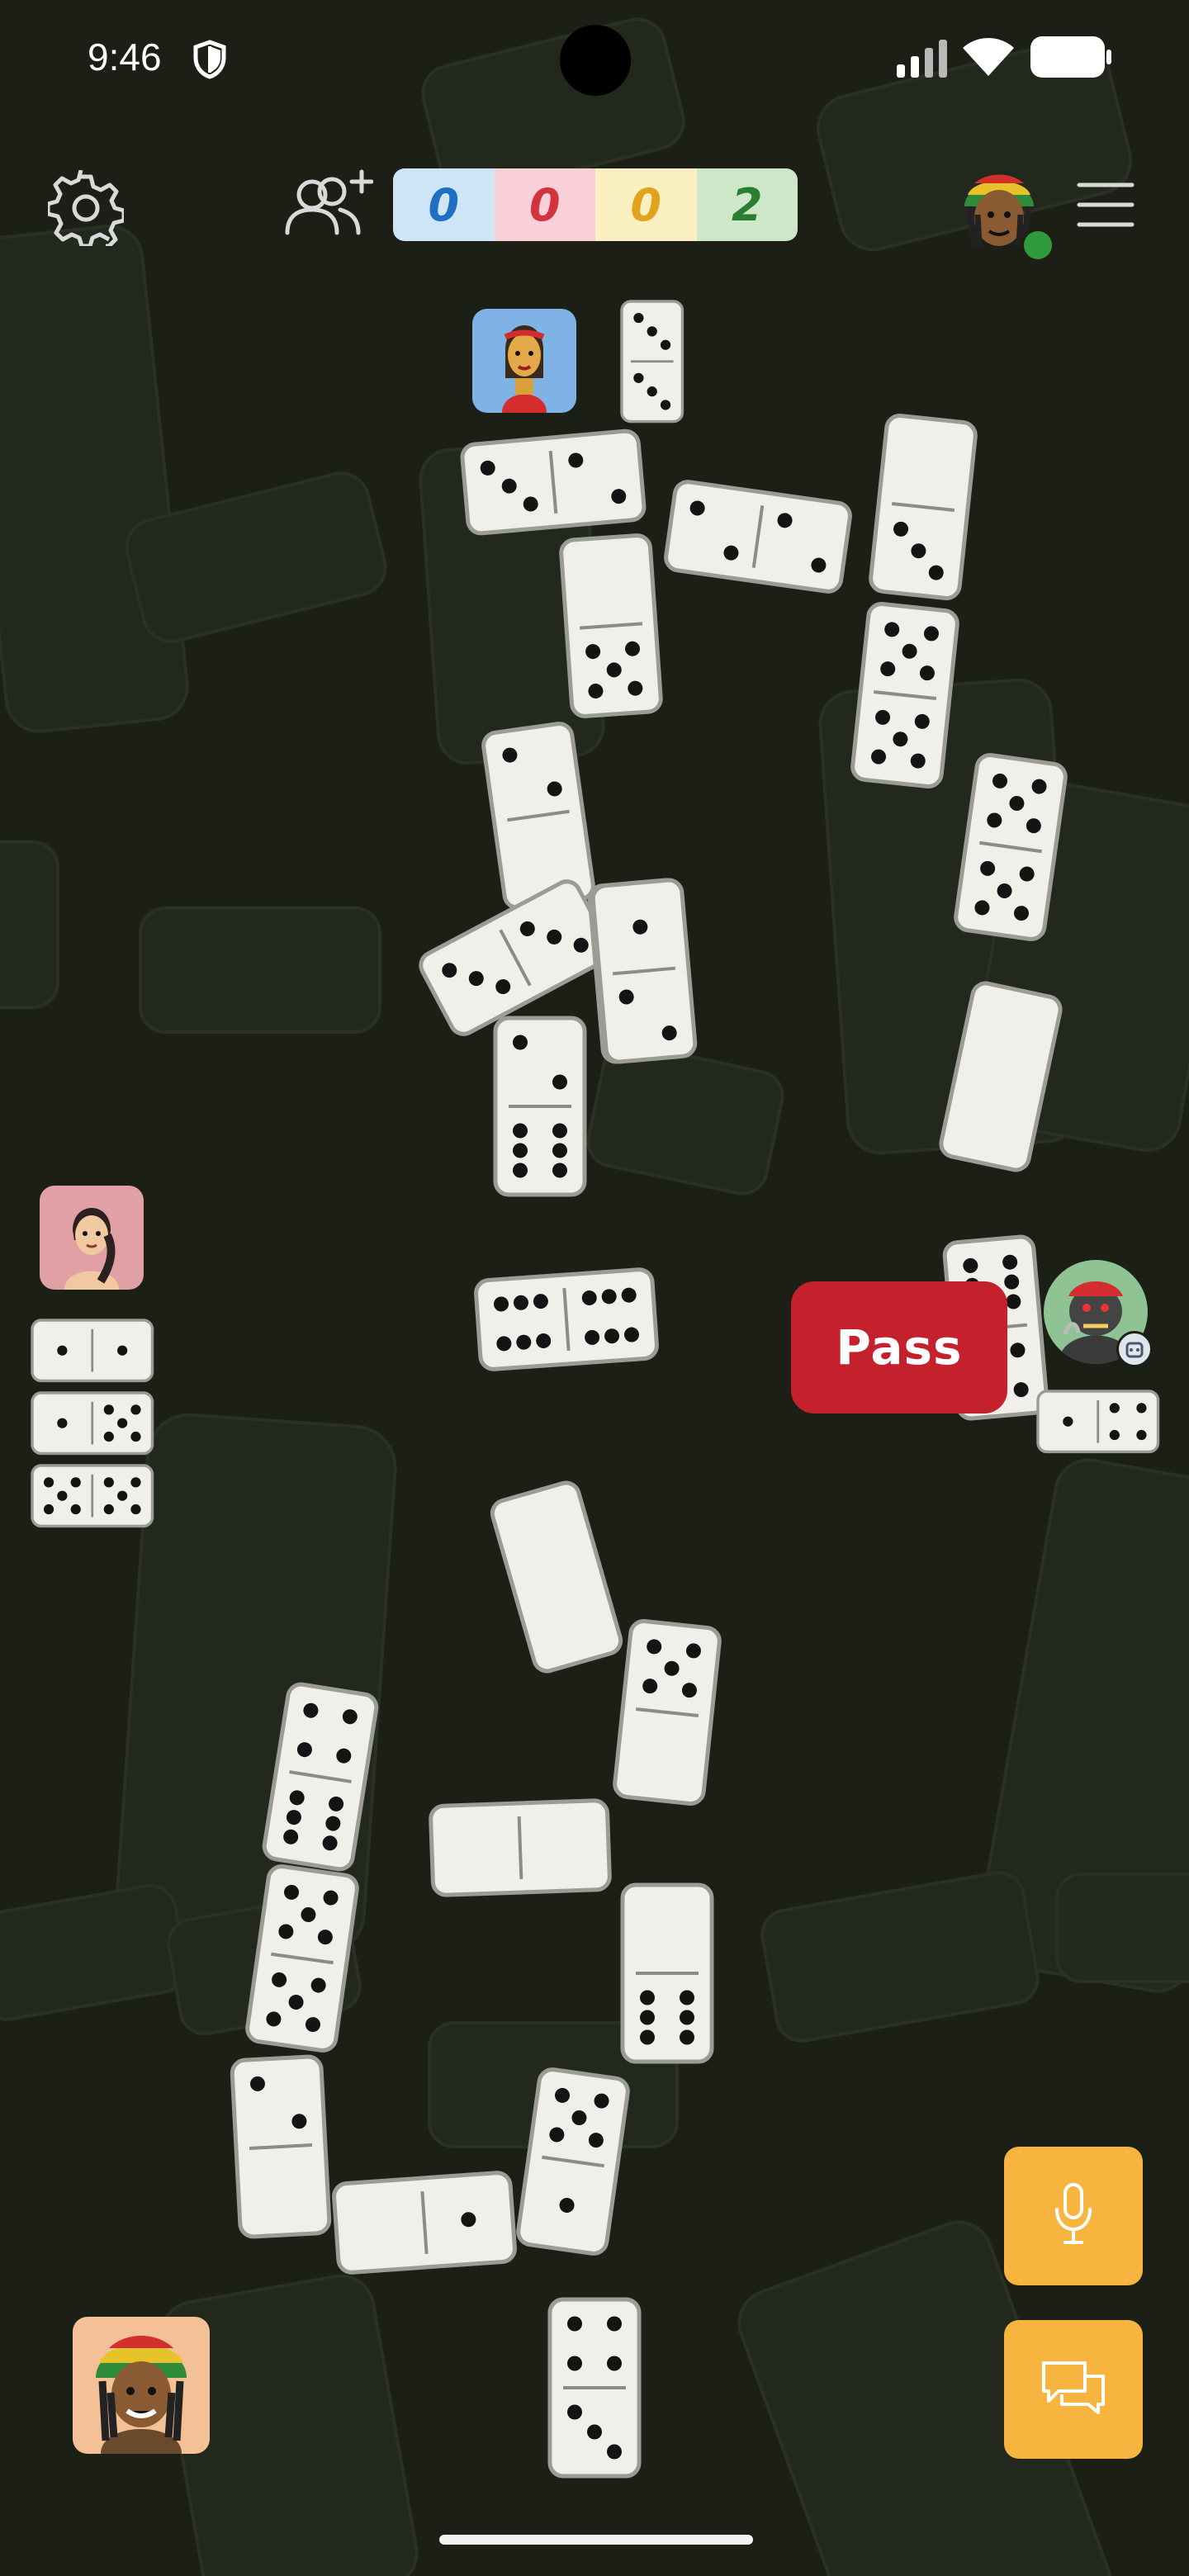 This screenshot has height=2576, width=1189. I want to click on bot-badge-icon, so click(1134, 1349).